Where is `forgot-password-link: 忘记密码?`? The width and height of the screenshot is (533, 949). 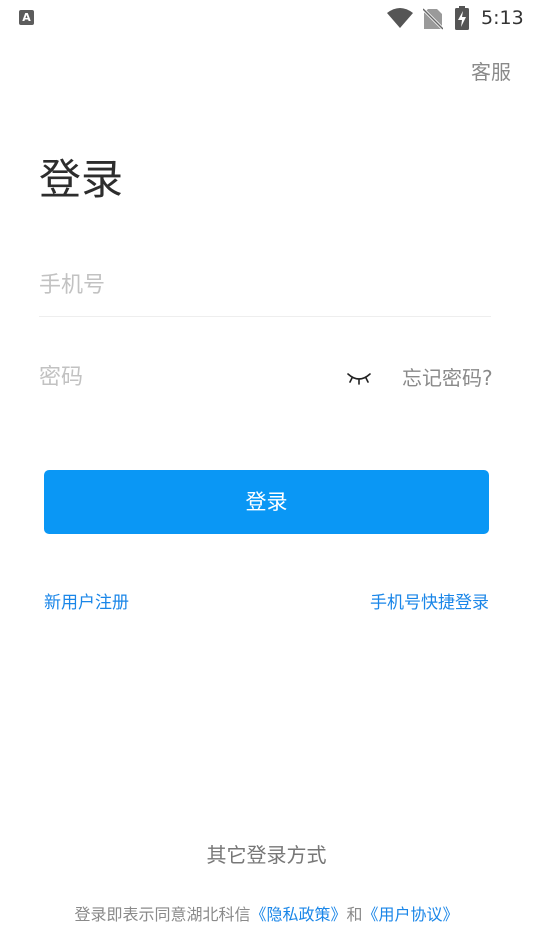 forgot-password-link: 忘记密码? is located at coordinates (447, 378).